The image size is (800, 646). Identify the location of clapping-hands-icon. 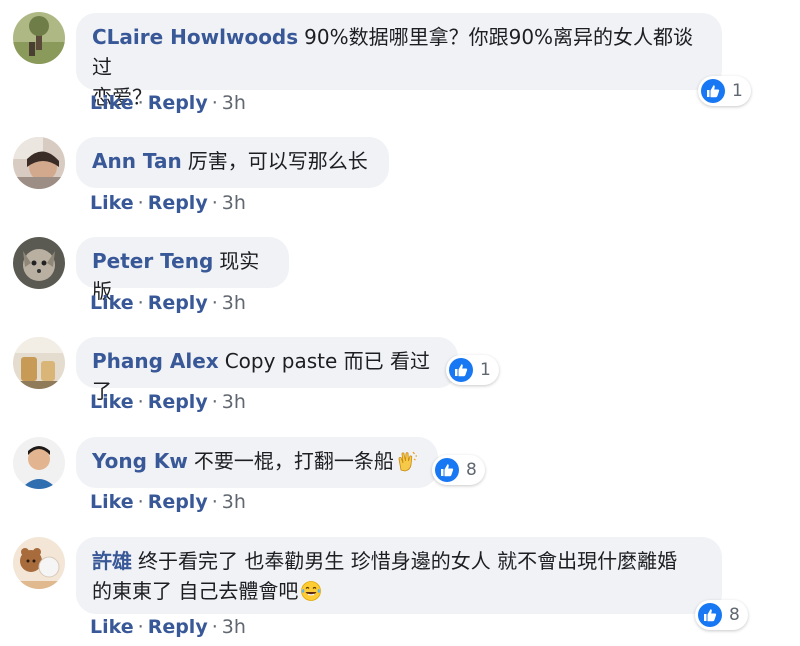
(407, 461).